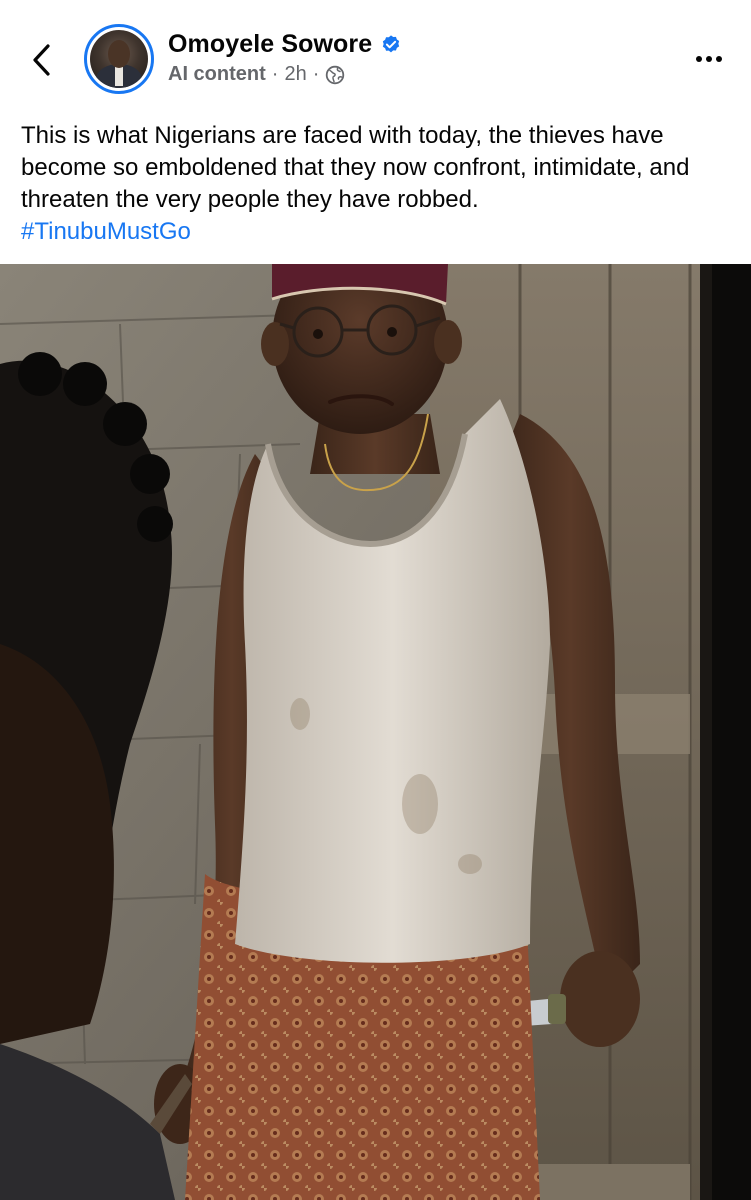 This screenshot has height=1200, width=751. I want to click on author-name: Omoyele Sowore, so click(270, 44).